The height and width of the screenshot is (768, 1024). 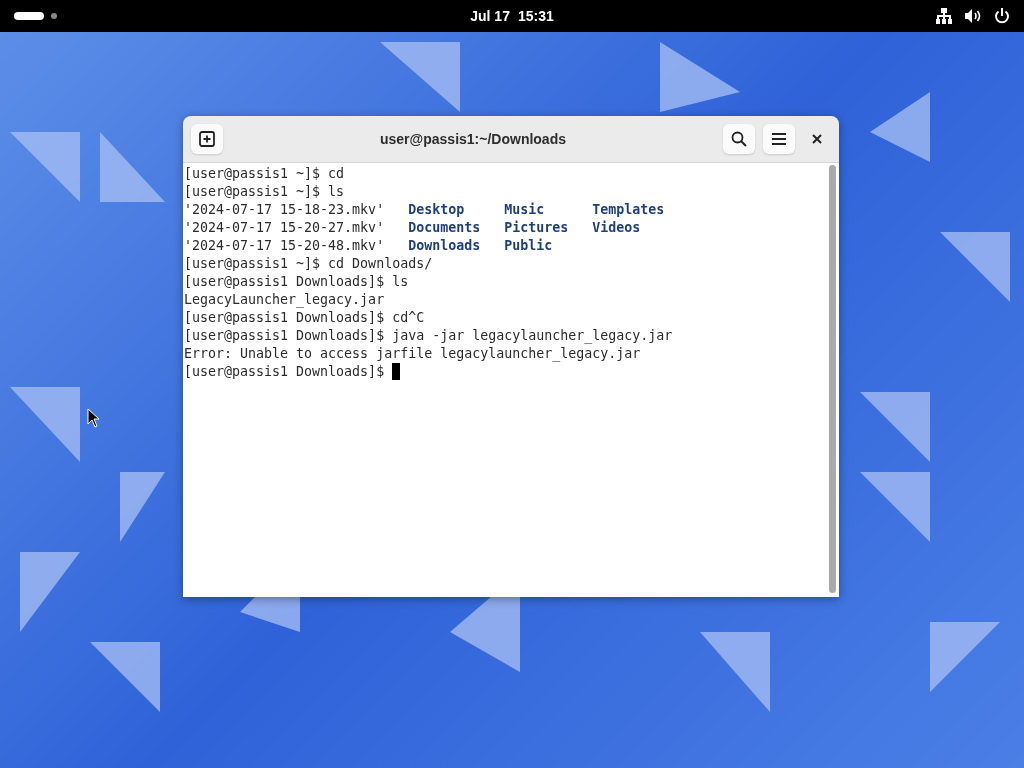 What do you see at coordinates (412, 353) in the screenshot?
I see `terminal-line: Error: Unable to access jarfile legacylauncher_legacy.jar` at bounding box center [412, 353].